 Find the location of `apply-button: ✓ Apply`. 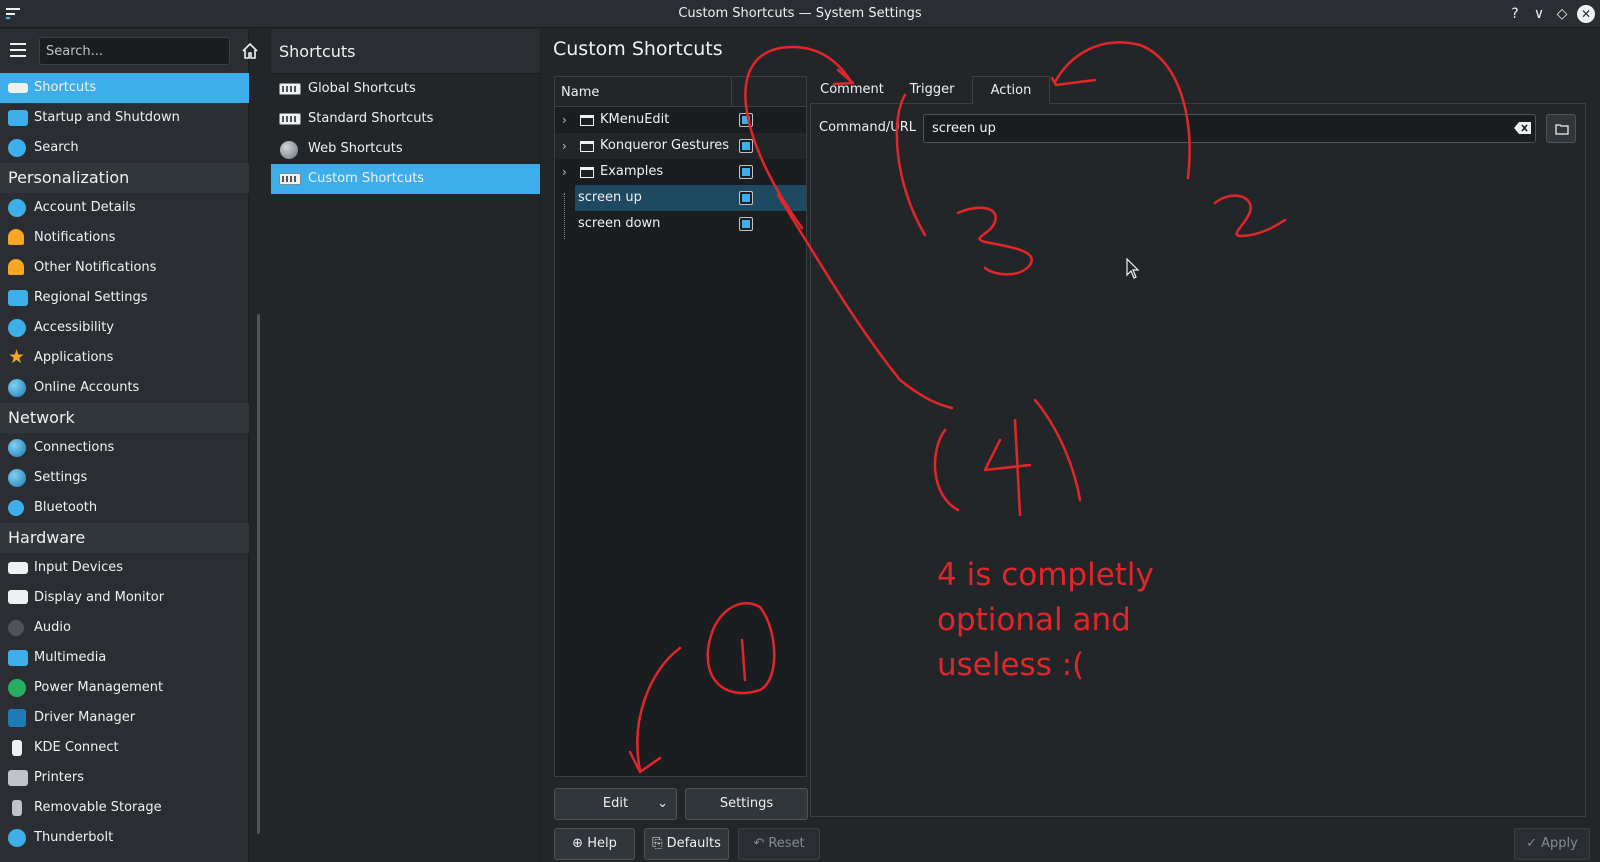

apply-button: ✓ Apply is located at coordinates (1552, 844).